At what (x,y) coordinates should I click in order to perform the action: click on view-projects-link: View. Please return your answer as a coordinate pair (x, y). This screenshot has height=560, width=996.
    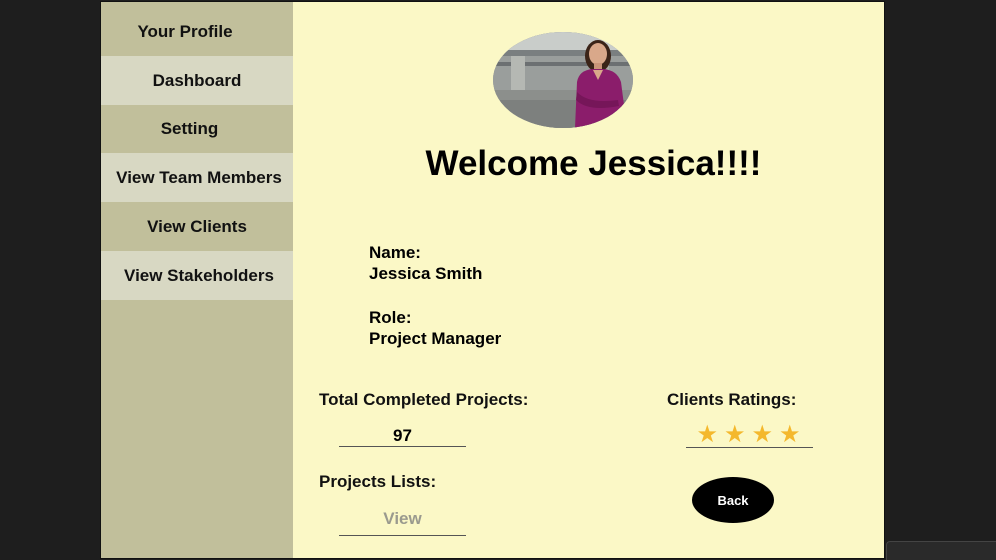
    Looking at the image, I should click on (402, 522).